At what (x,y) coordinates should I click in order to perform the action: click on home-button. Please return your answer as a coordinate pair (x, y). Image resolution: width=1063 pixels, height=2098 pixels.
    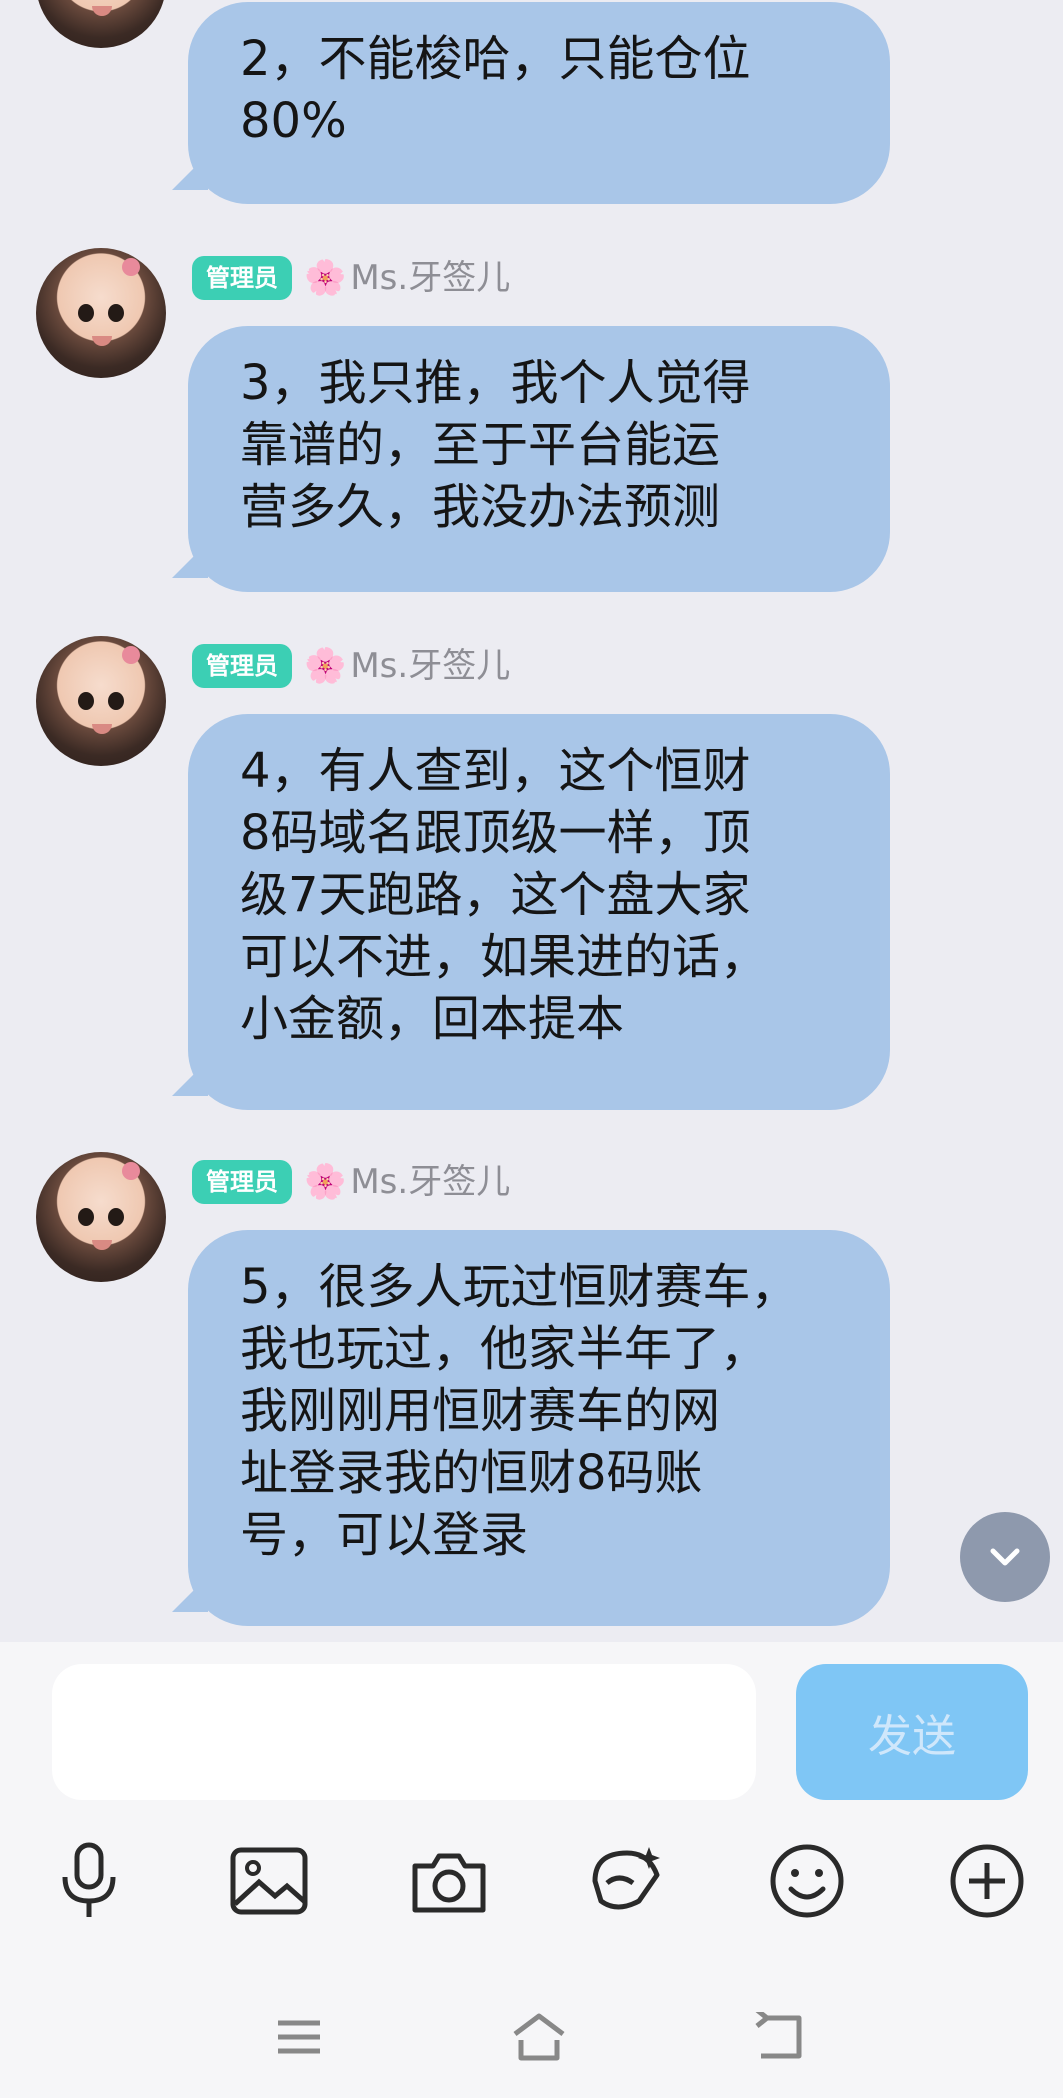
    Looking at the image, I should click on (539, 2037).